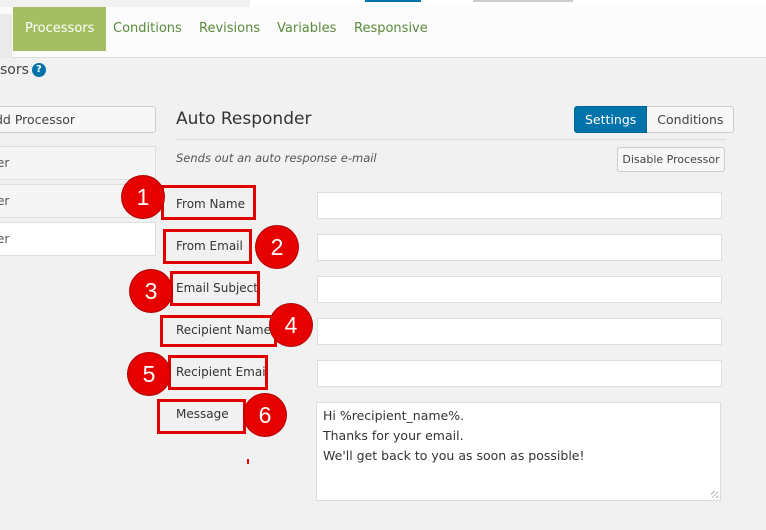 Image resolution: width=766 pixels, height=530 pixels. I want to click on disable-processor-button: Disable Processor, so click(671, 159).